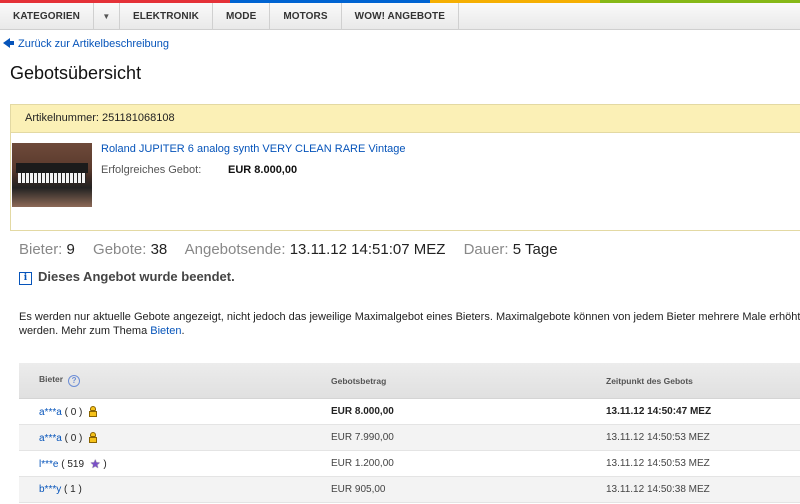 This screenshot has height=504, width=800. What do you see at coordinates (409, 331) in the screenshot?
I see `note-line-2: werden. Mehr zum Thema Bieten.` at bounding box center [409, 331].